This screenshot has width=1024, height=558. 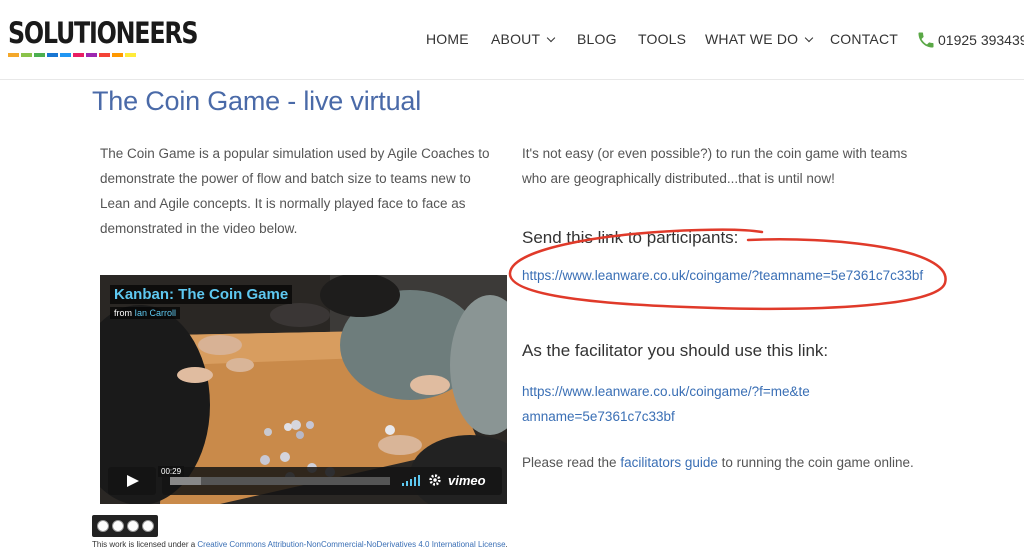 I want to click on nav-what-we-do-label: WHAT WE DO, so click(x=752, y=39).